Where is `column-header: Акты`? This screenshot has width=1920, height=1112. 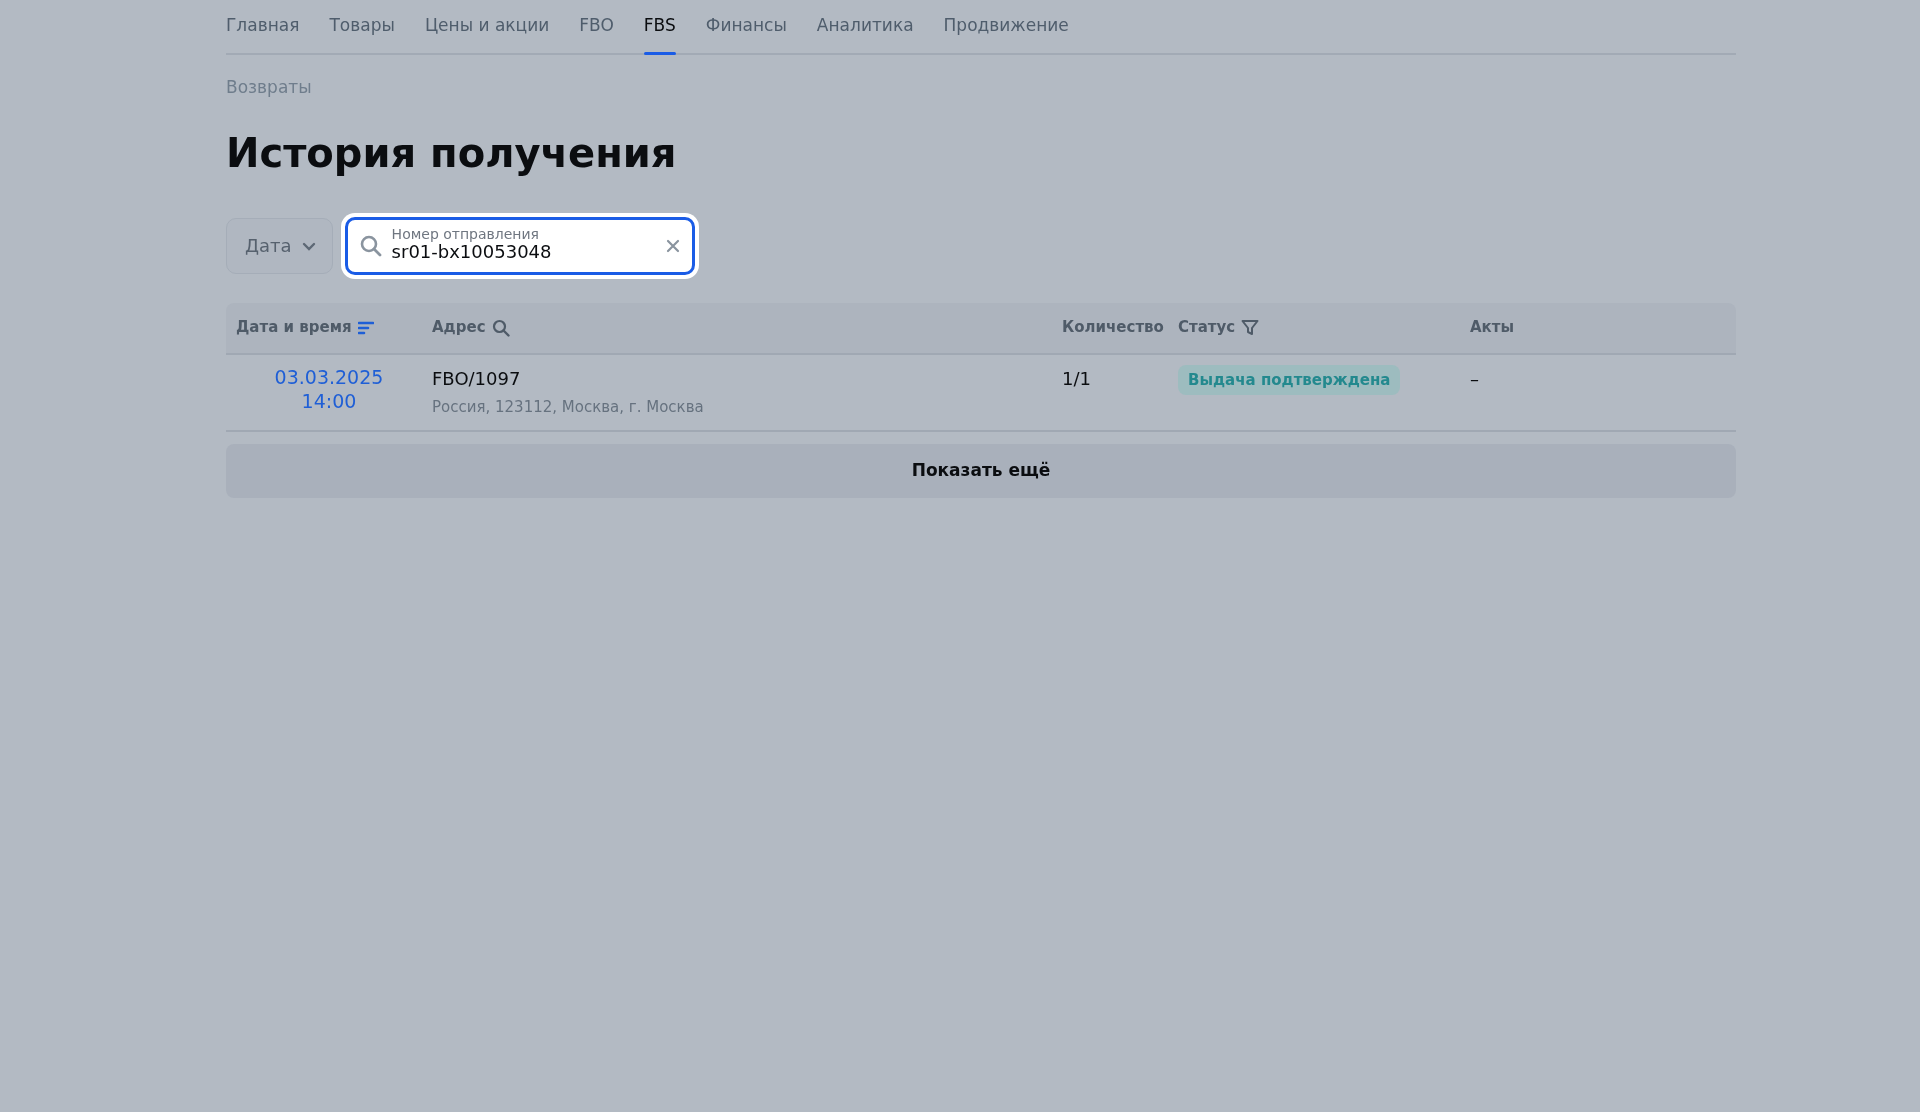
column-header: Акты is located at coordinates (1492, 328).